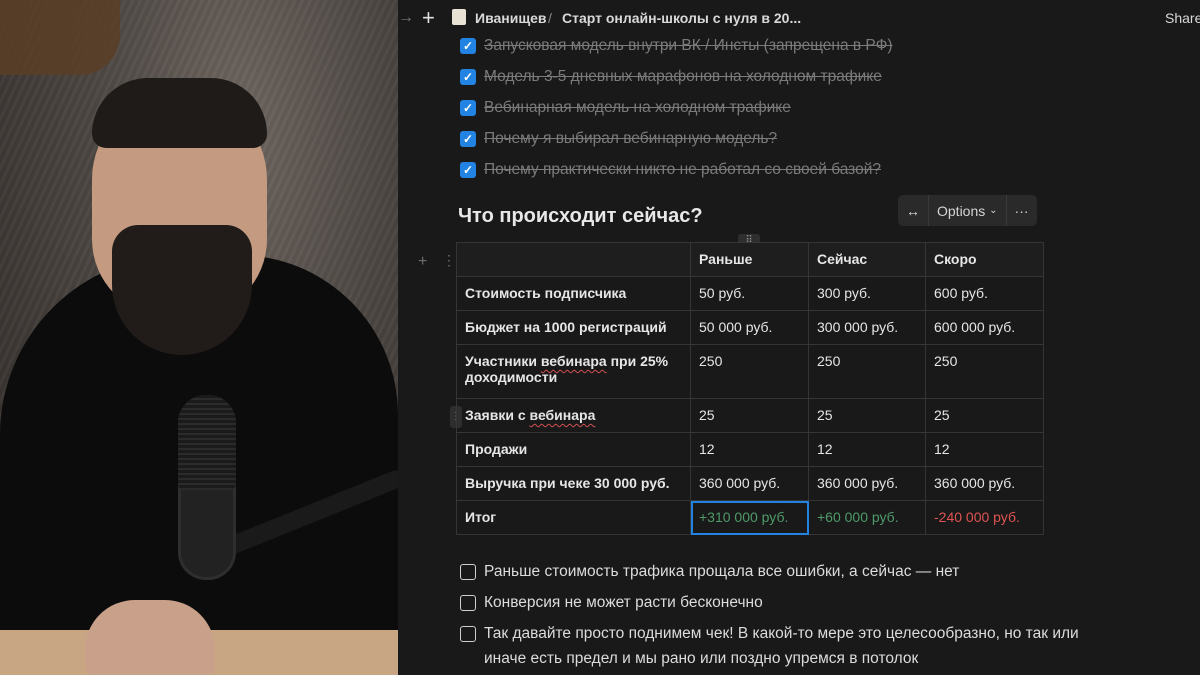 This screenshot has width=1200, height=675. What do you see at coordinates (150, 637) in the screenshot?
I see `presenter-hands` at bounding box center [150, 637].